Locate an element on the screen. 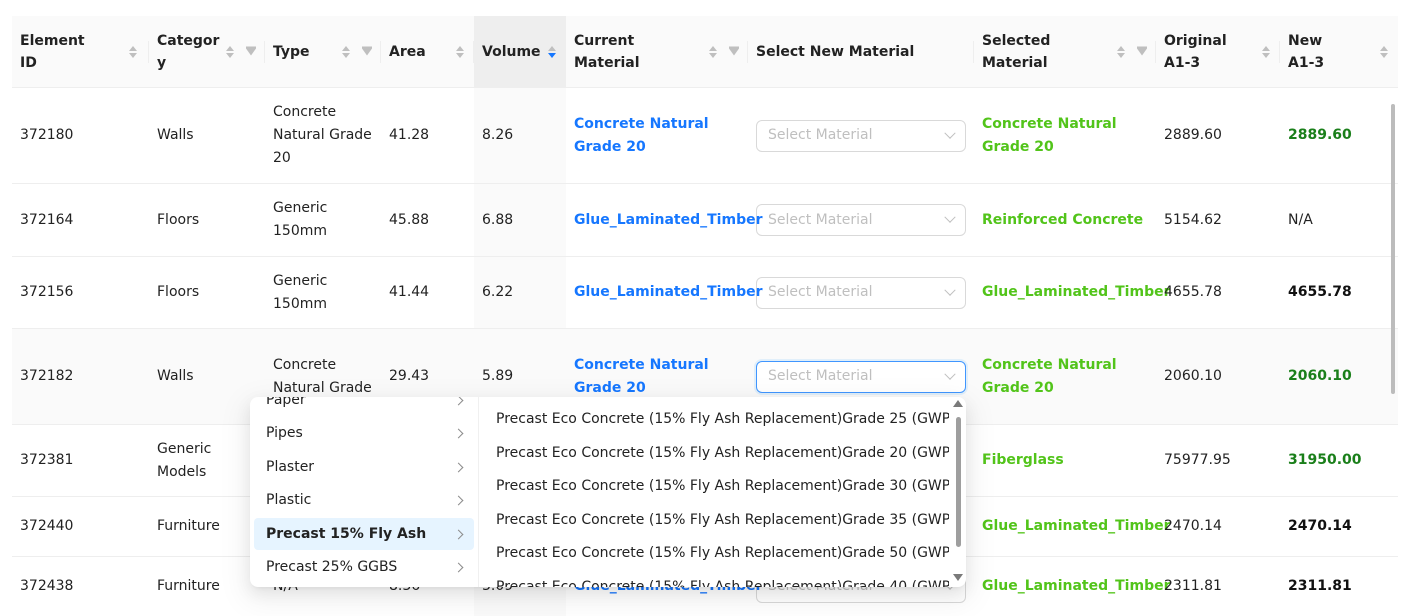  col-current-material: Current Material is located at coordinates (657, 52).